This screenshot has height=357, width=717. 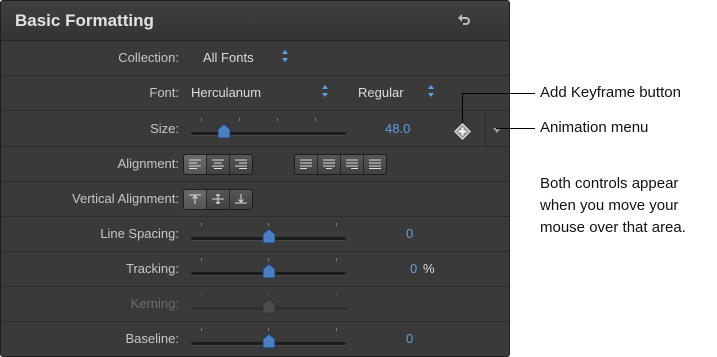 I want to click on size-row: Size: 48.0, so click(x=255, y=129).